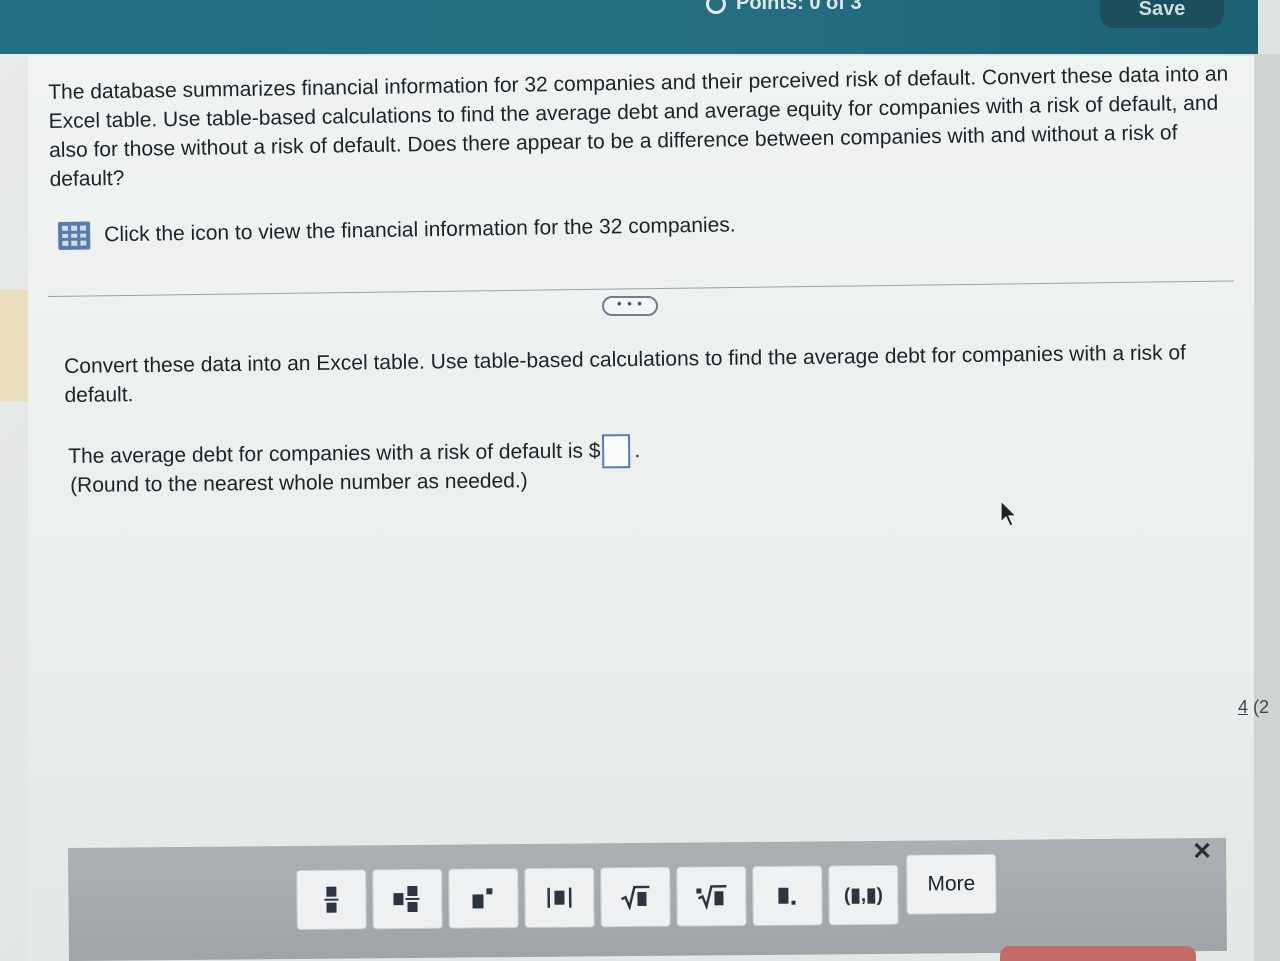  Describe the element at coordinates (616, 451) in the screenshot. I see `answer-input` at that location.